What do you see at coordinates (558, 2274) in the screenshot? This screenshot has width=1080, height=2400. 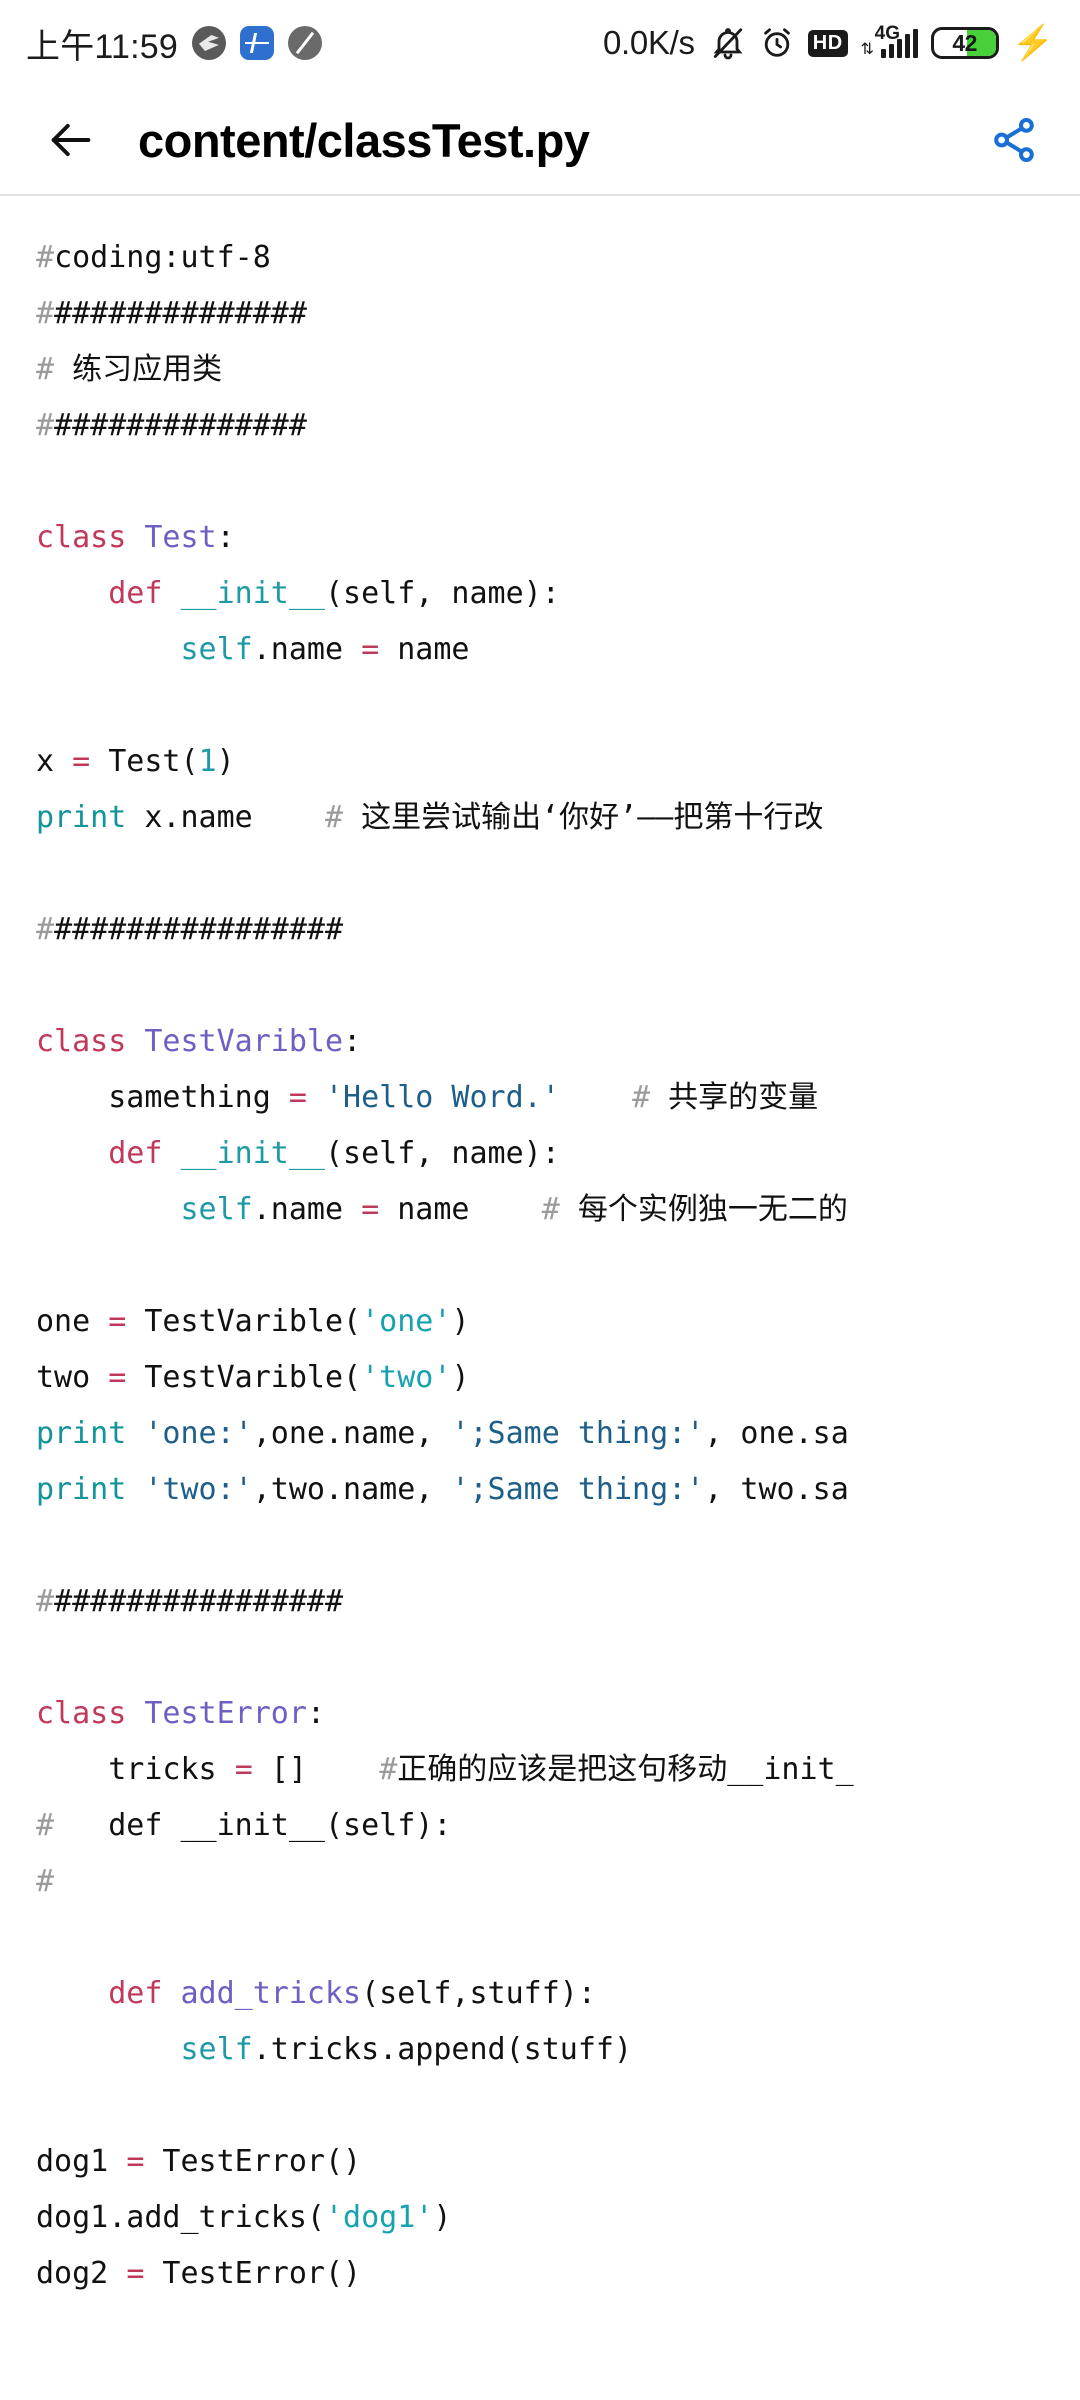 I see `code-line: dog2 = TestError()` at bounding box center [558, 2274].